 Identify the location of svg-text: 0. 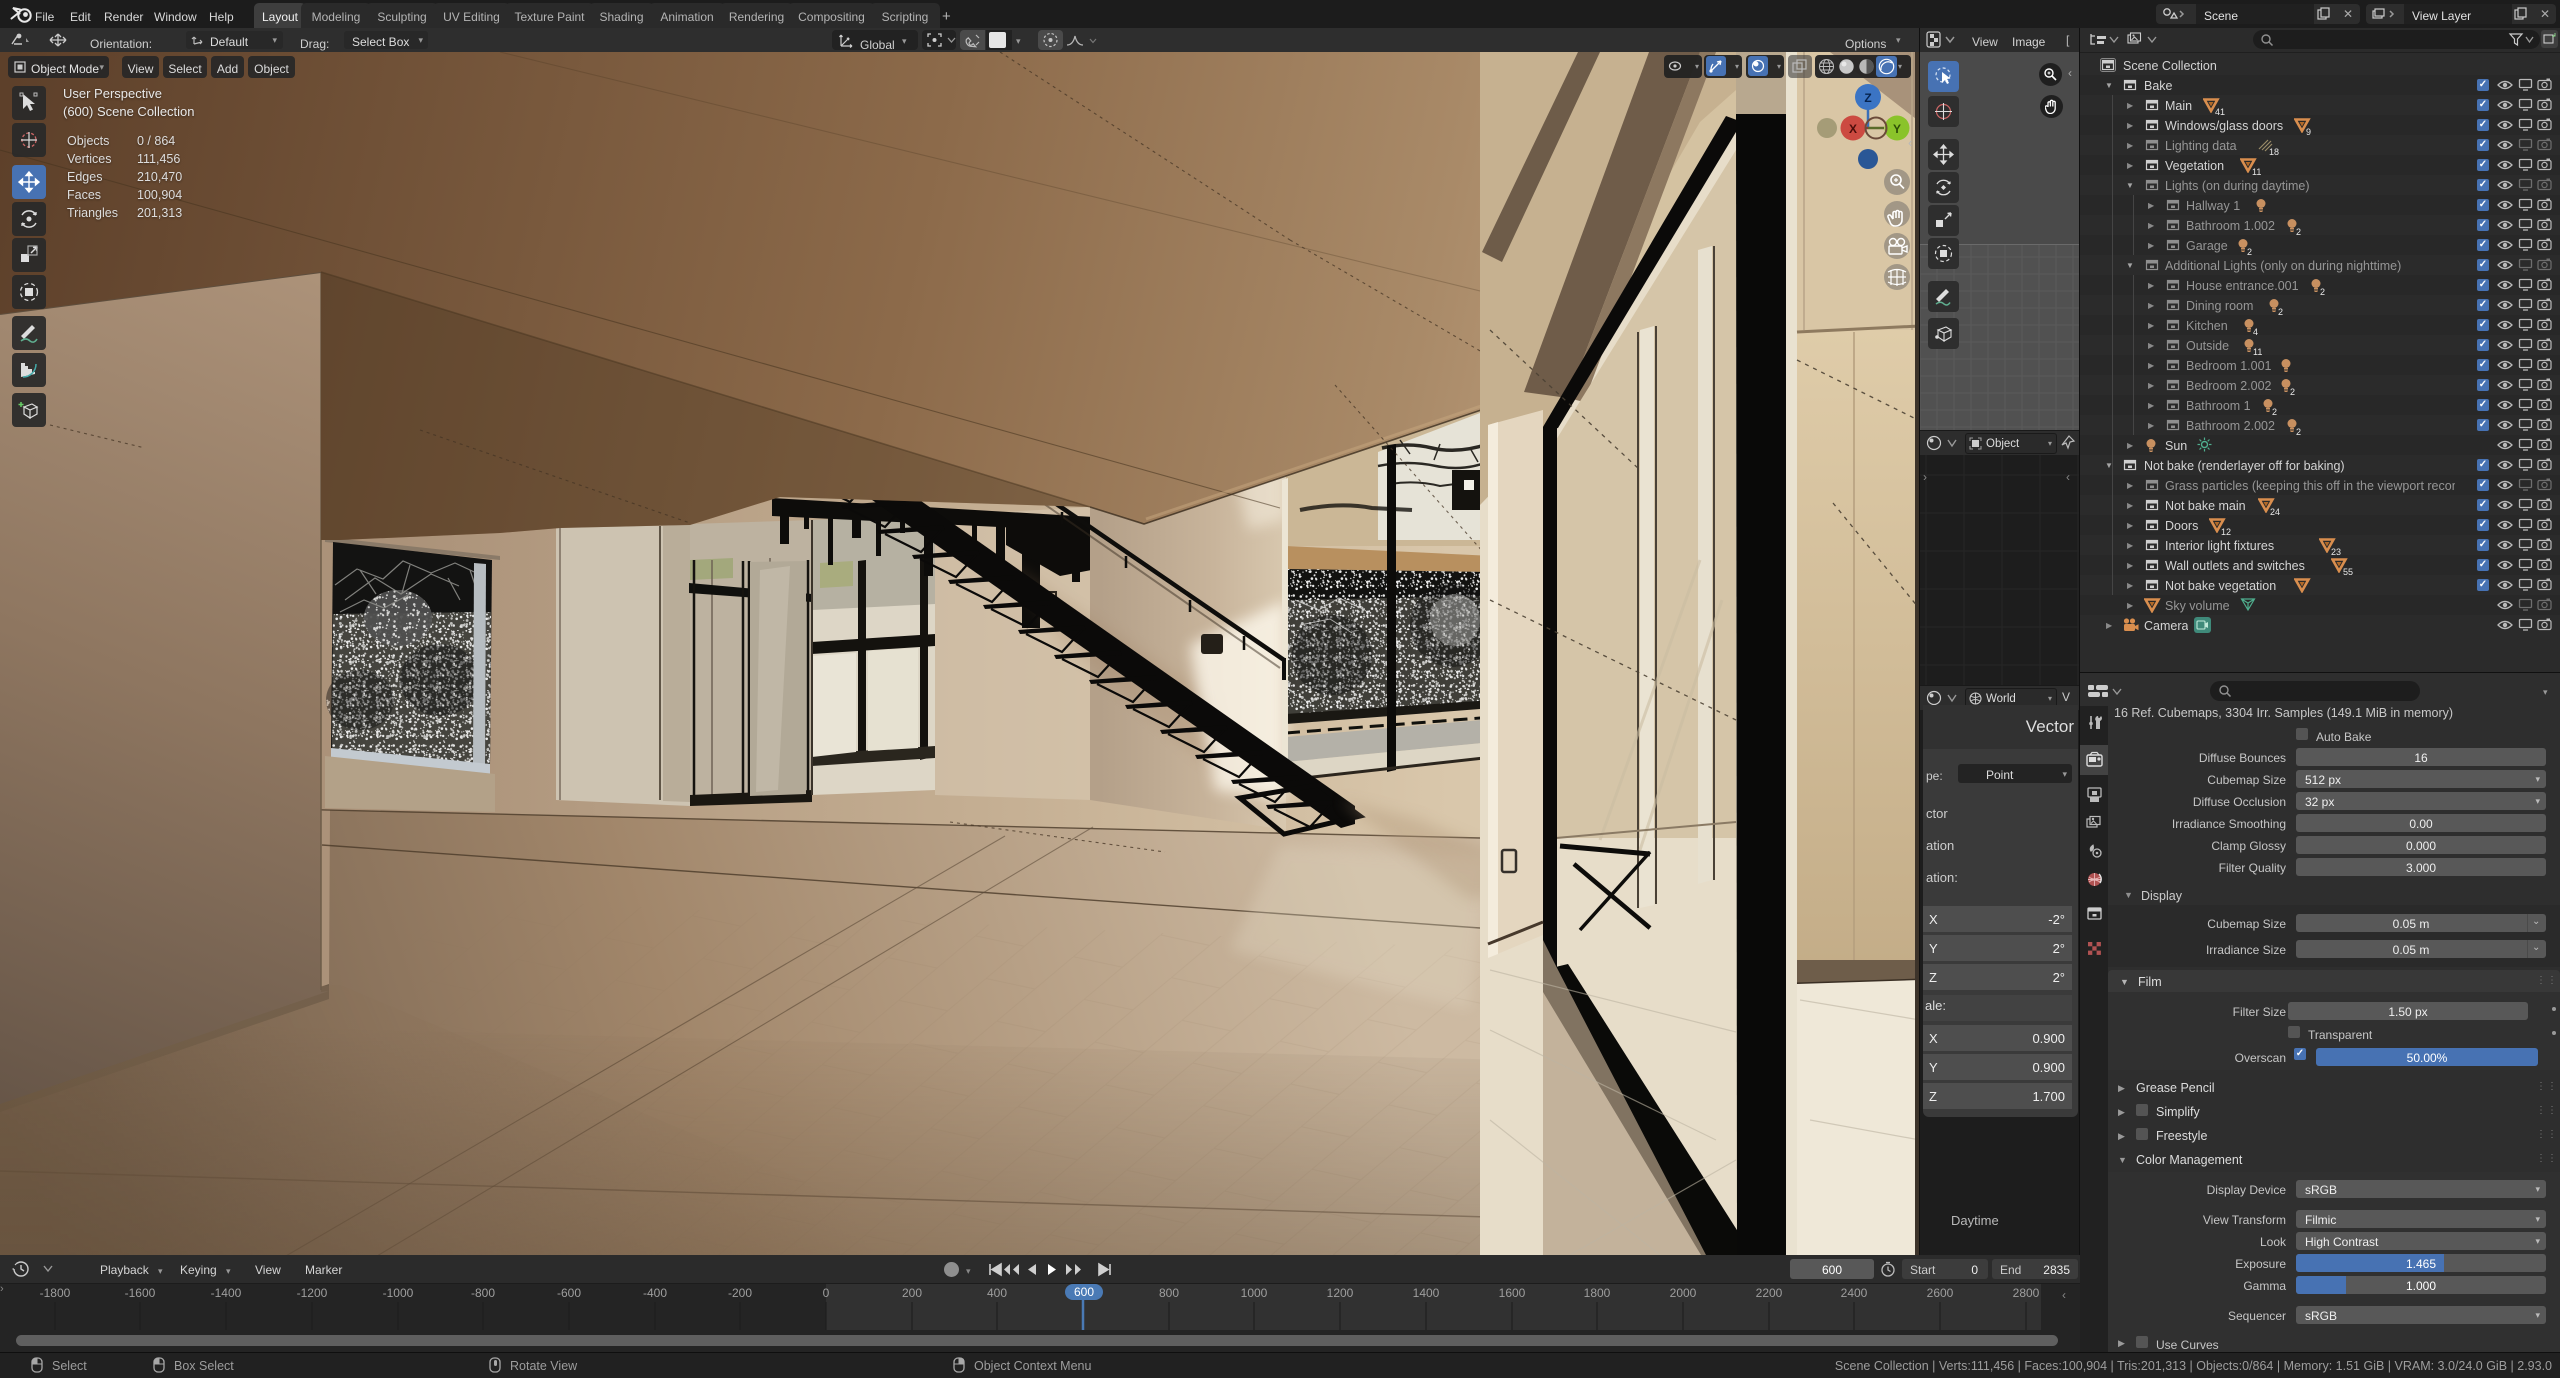
(826, 1293).